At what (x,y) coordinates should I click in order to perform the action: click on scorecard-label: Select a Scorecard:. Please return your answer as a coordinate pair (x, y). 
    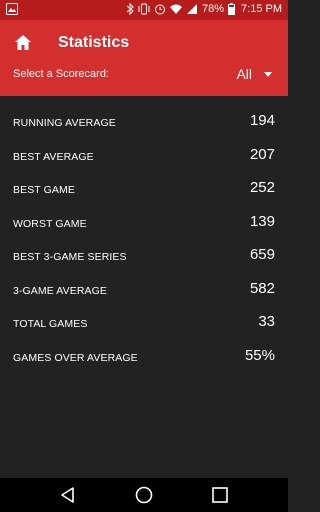
    Looking at the image, I should click on (61, 74).